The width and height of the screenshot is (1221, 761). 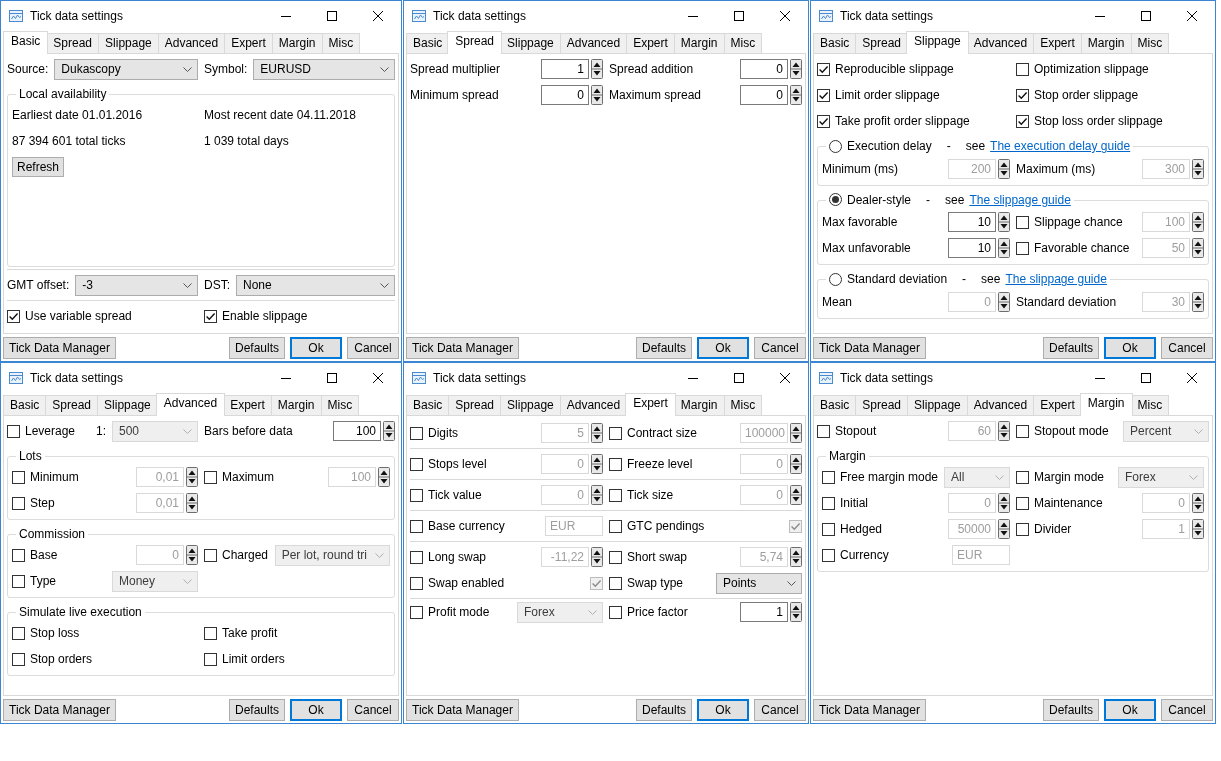 I want to click on dropdown: Points, so click(x=759, y=583).